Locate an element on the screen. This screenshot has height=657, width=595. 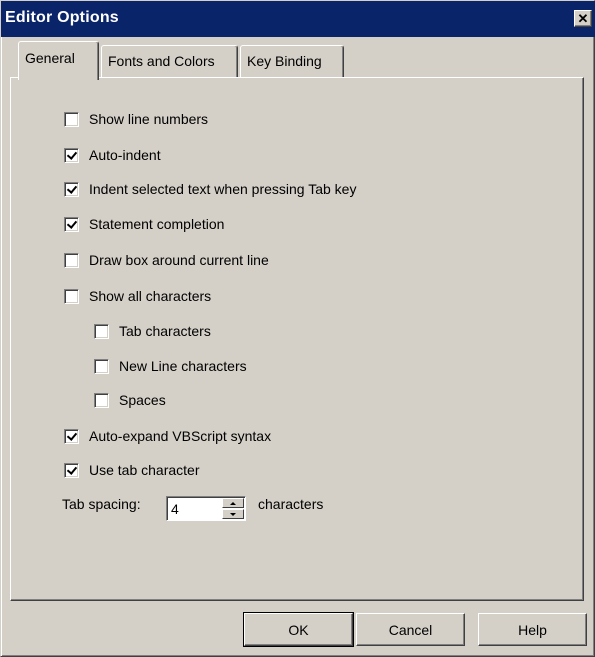
spinner-buttons is located at coordinates (233, 508).